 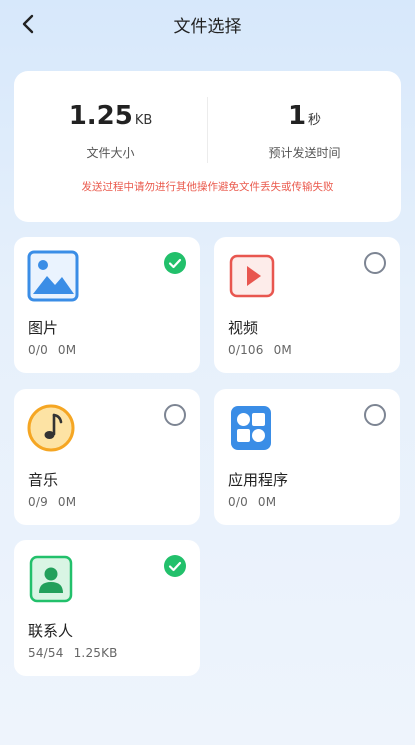 What do you see at coordinates (52, 502) in the screenshot?
I see `category-meta: 0/9 0M` at bounding box center [52, 502].